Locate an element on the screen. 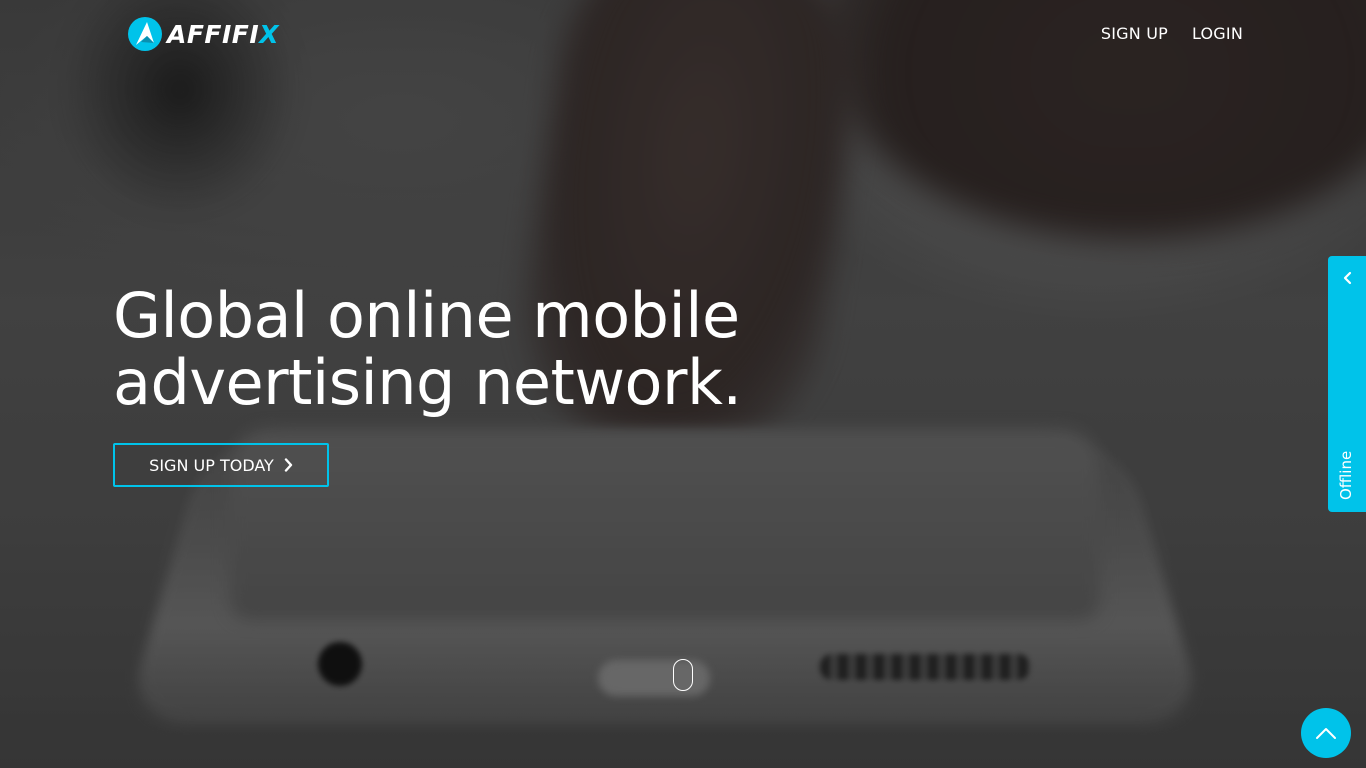  site-logo: AFFIFIX is located at coordinates (203, 34).